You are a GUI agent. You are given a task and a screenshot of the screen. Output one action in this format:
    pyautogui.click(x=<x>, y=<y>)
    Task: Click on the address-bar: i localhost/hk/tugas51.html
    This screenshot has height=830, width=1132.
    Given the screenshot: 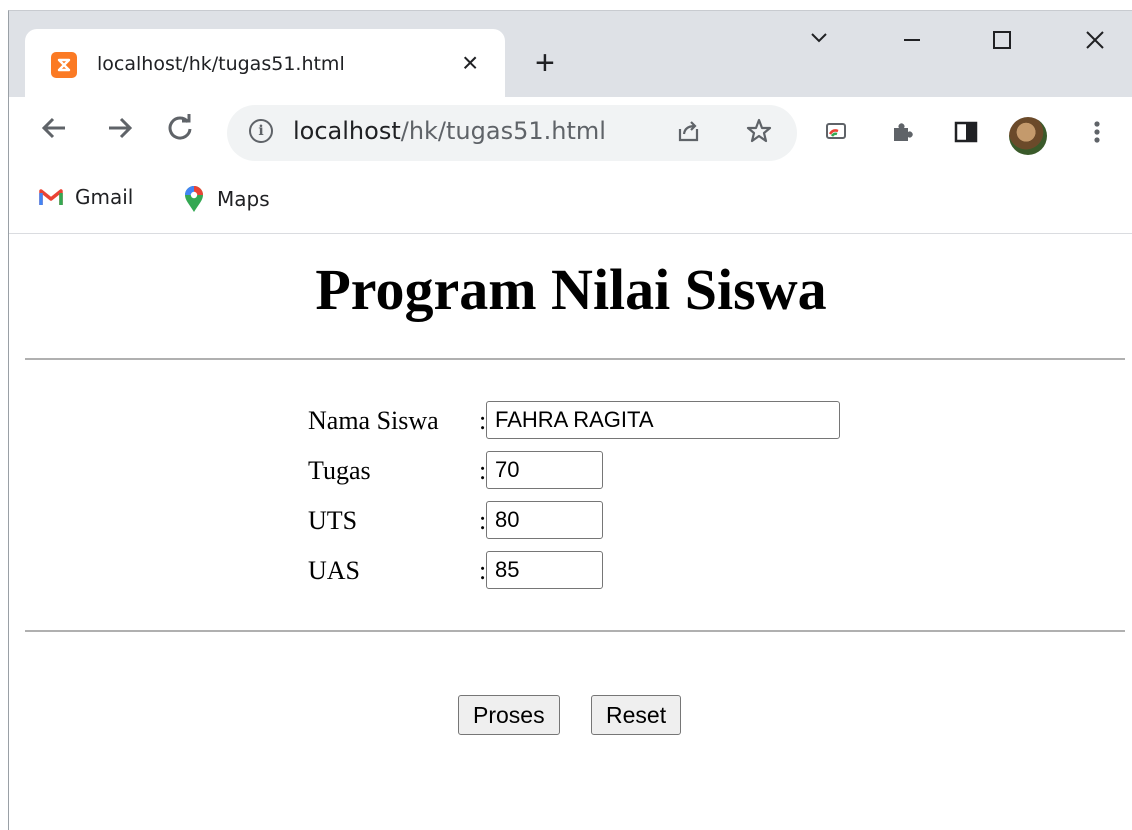 What is the action you would take?
    pyautogui.click(x=512, y=133)
    